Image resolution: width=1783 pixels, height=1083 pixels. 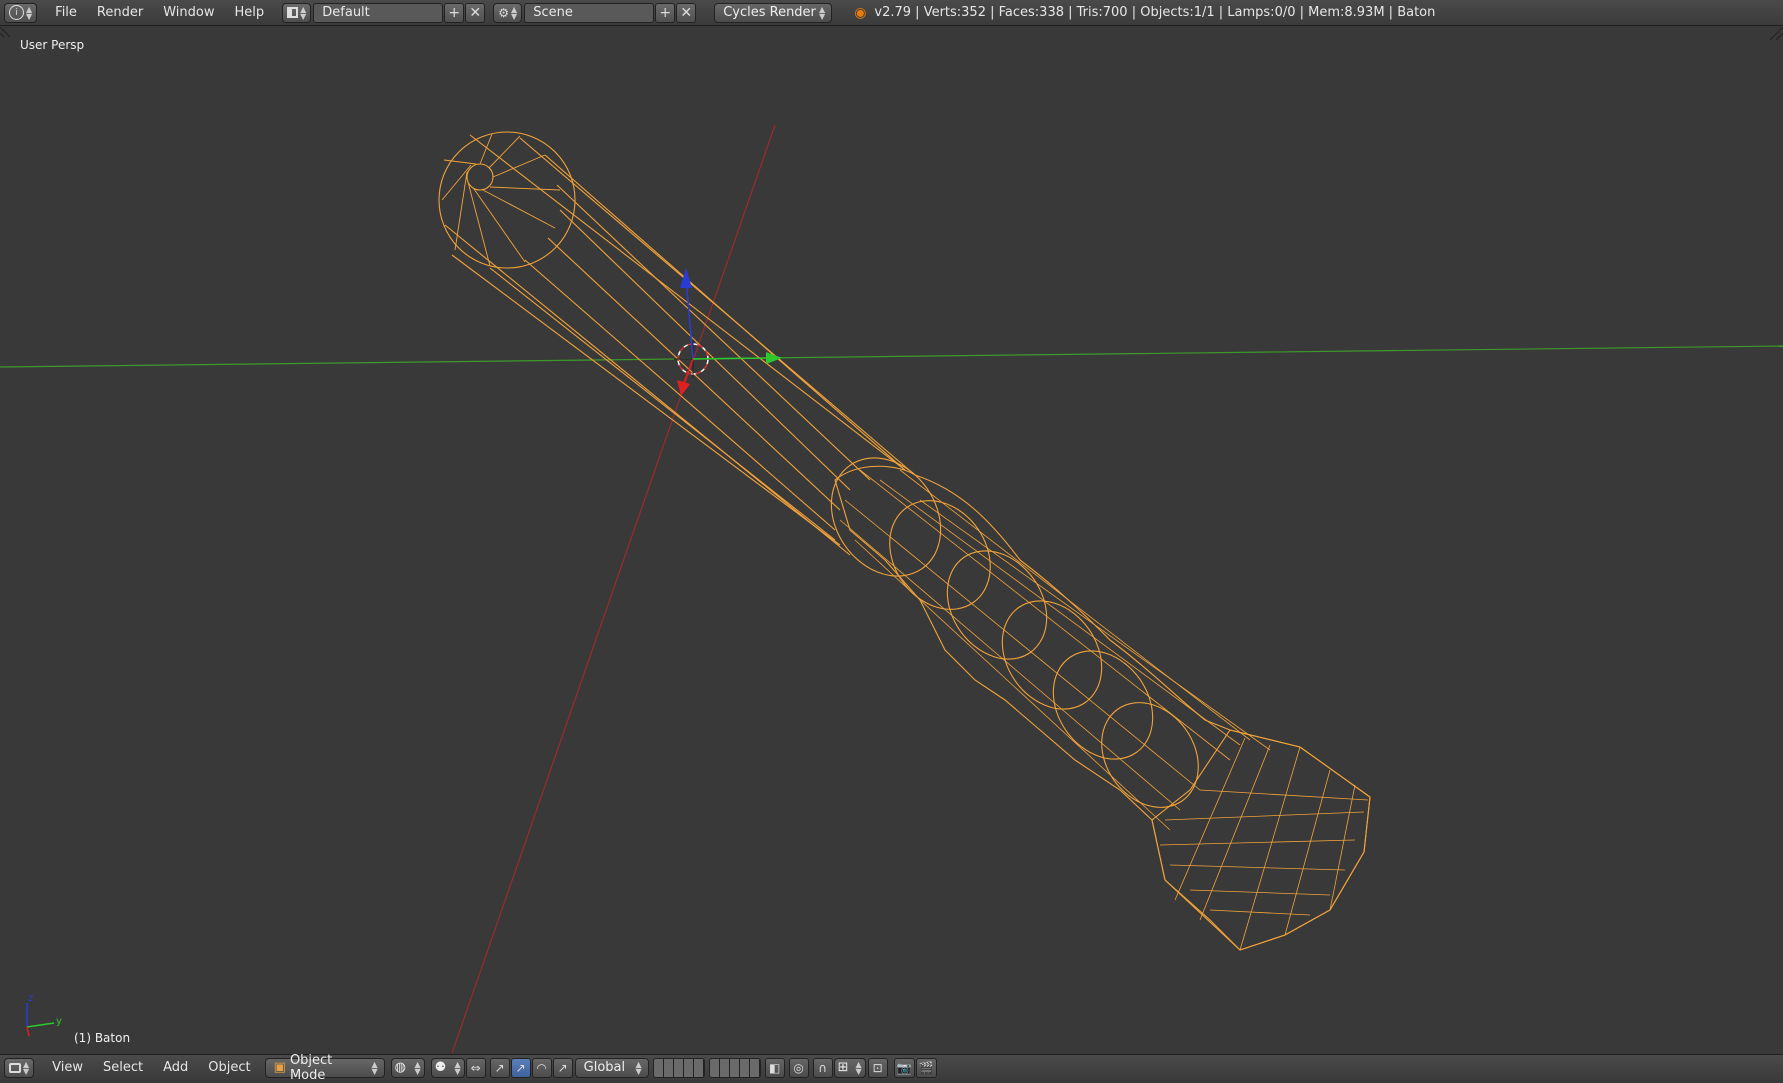 I want to click on scene-browse-button: ⚙ ▲ ▼, so click(x=508, y=12).